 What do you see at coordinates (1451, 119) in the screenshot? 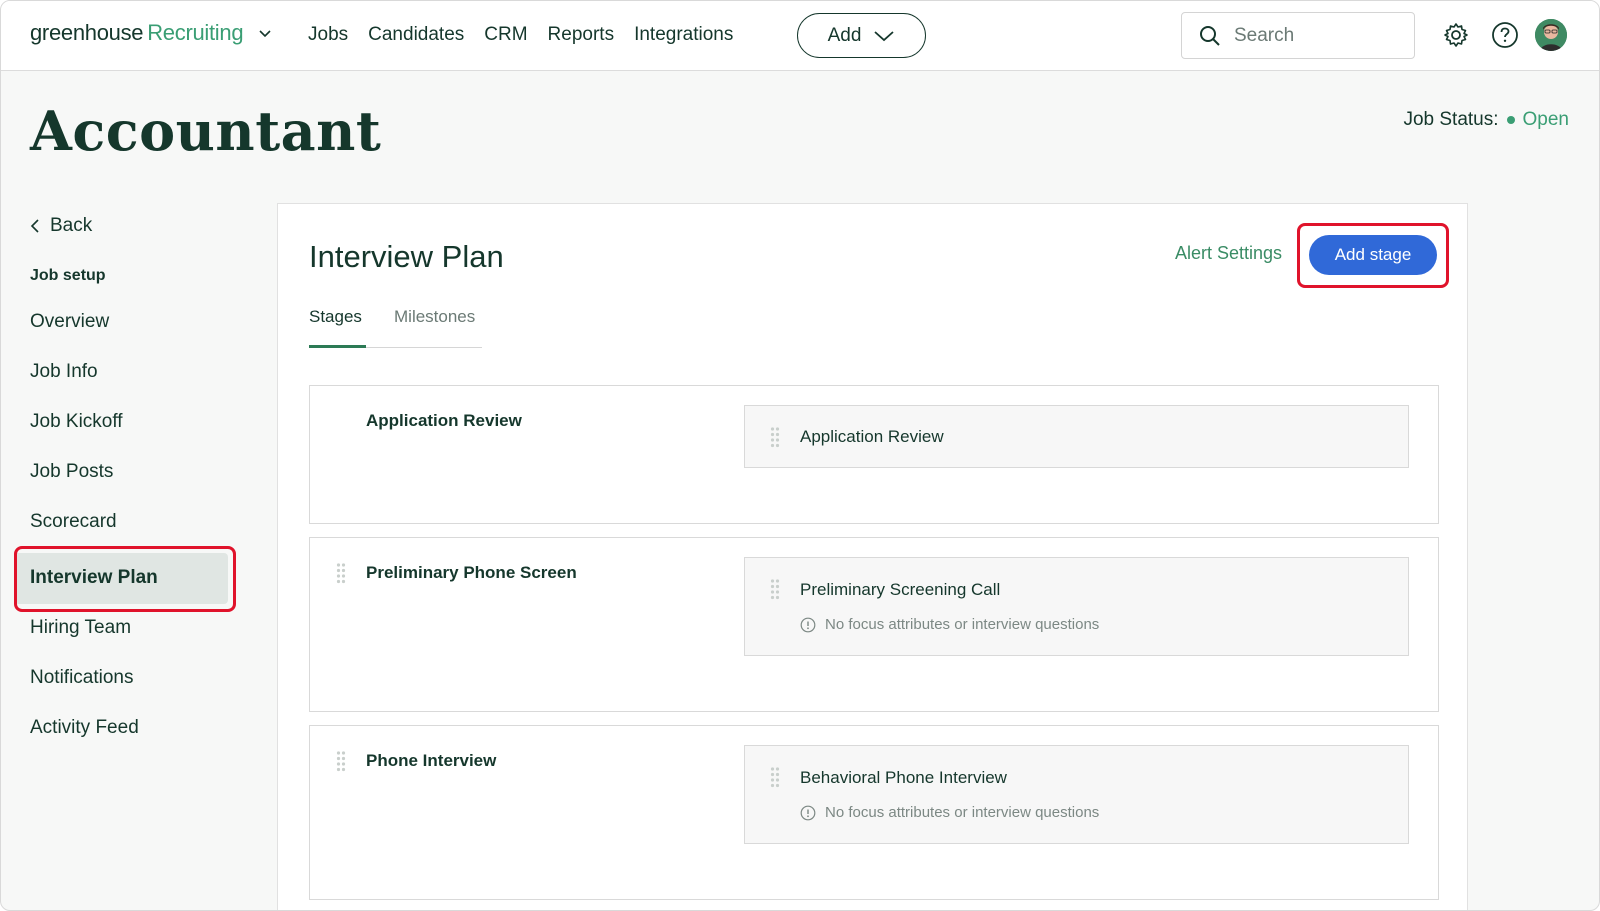
I see `job-status-label: Job Status:` at bounding box center [1451, 119].